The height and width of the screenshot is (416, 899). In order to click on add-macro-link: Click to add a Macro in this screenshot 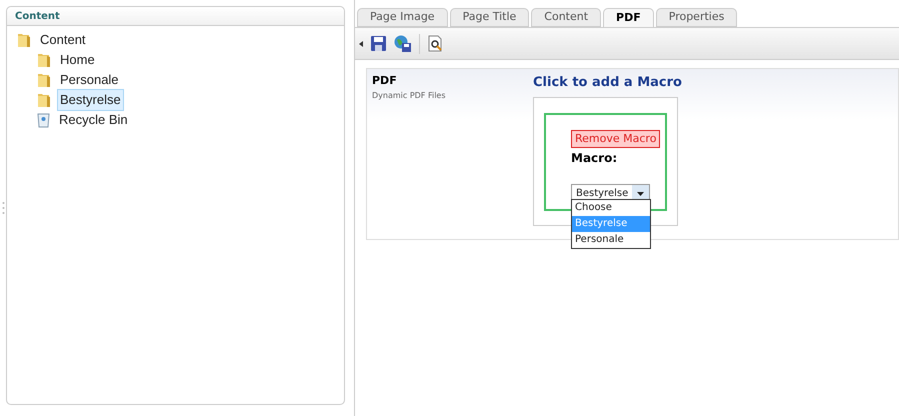, I will do `click(607, 82)`.